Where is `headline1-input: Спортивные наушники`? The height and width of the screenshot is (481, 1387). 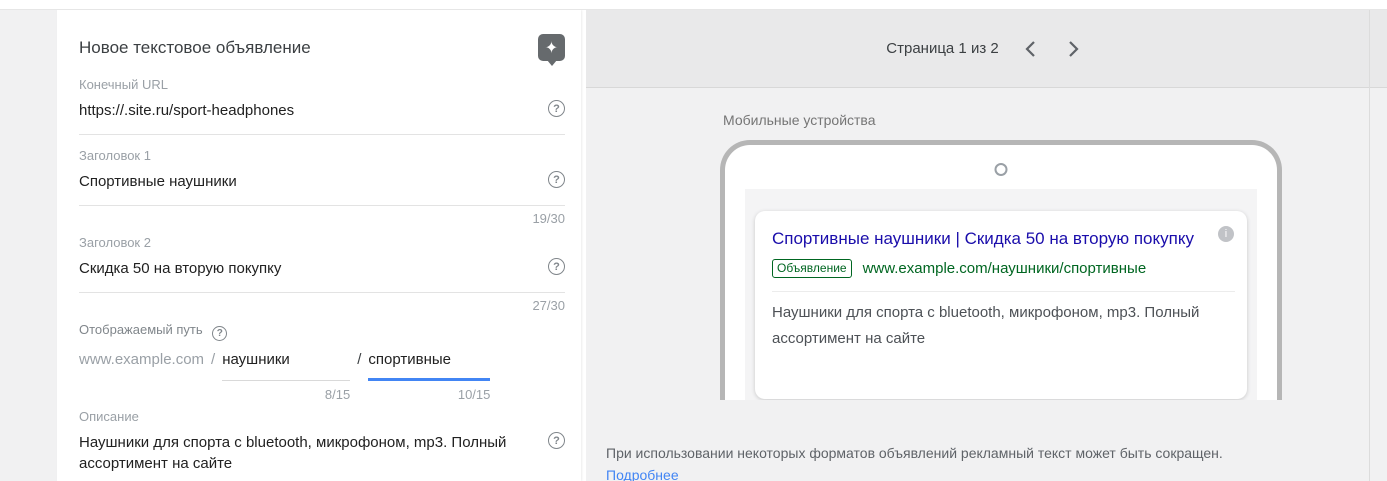 headline1-input: Спортивные наушники is located at coordinates (308, 181).